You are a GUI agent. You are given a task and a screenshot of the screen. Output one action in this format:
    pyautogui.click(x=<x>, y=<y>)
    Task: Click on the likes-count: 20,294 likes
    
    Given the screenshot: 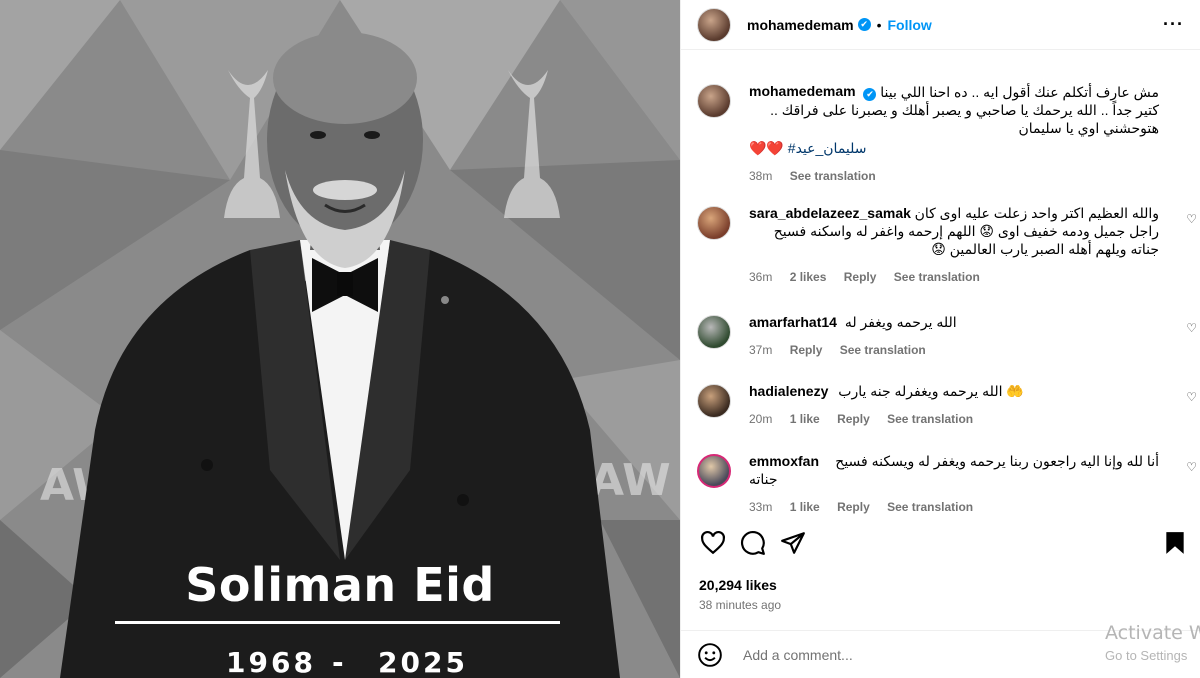 What is the action you would take?
    pyautogui.click(x=738, y=585)
    